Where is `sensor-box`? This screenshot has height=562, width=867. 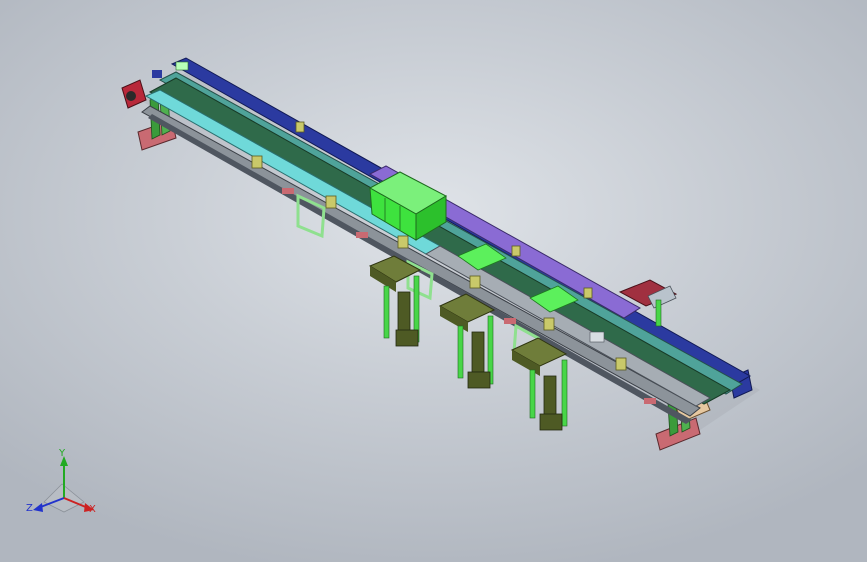
sensor-box is located at coordinates (597, 337).